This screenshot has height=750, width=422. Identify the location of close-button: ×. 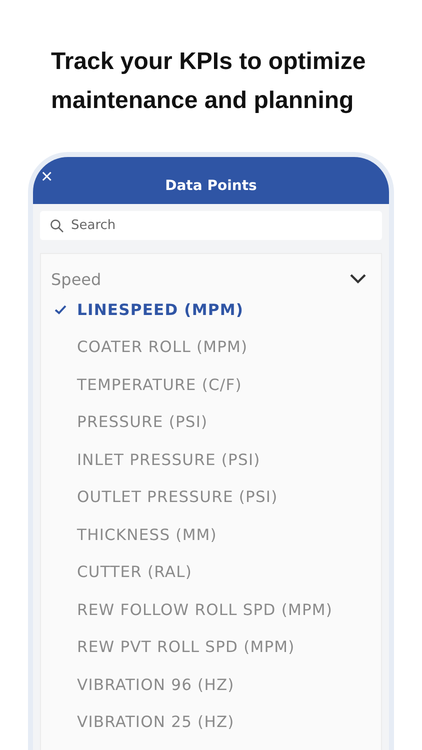
(47, 177).